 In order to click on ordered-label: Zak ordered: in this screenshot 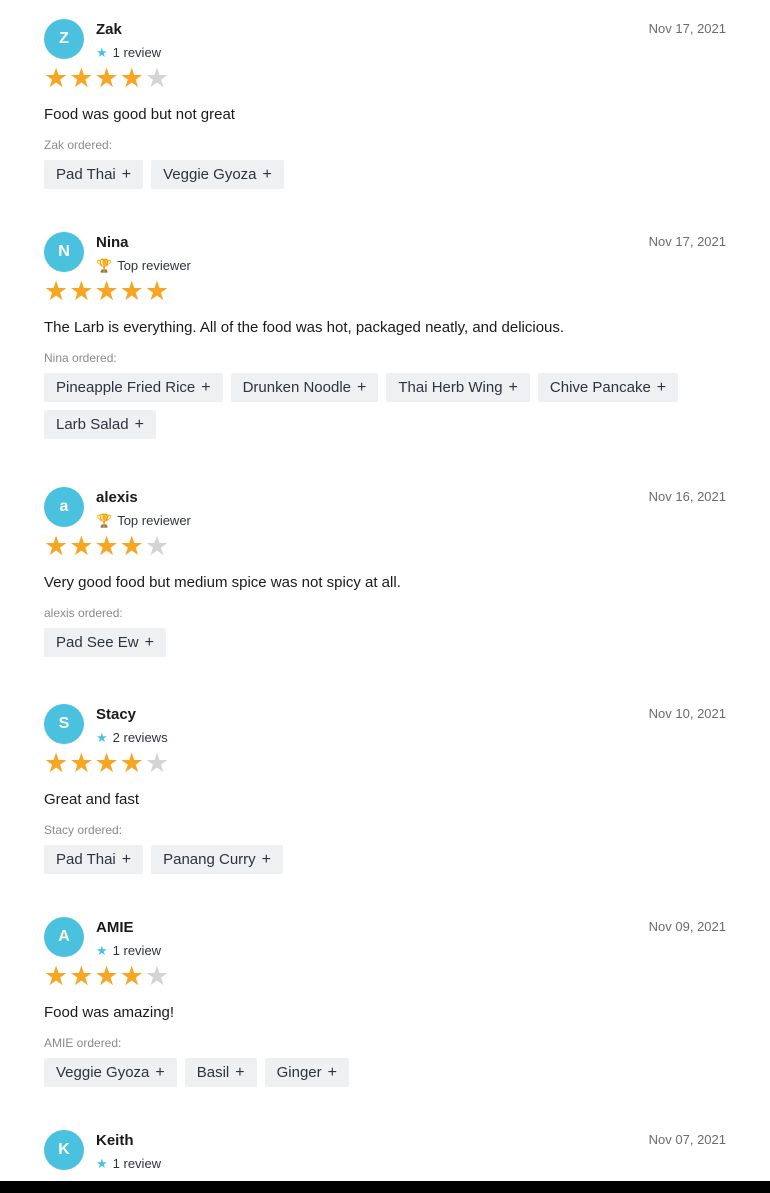, I will do `click(78, 145)`.